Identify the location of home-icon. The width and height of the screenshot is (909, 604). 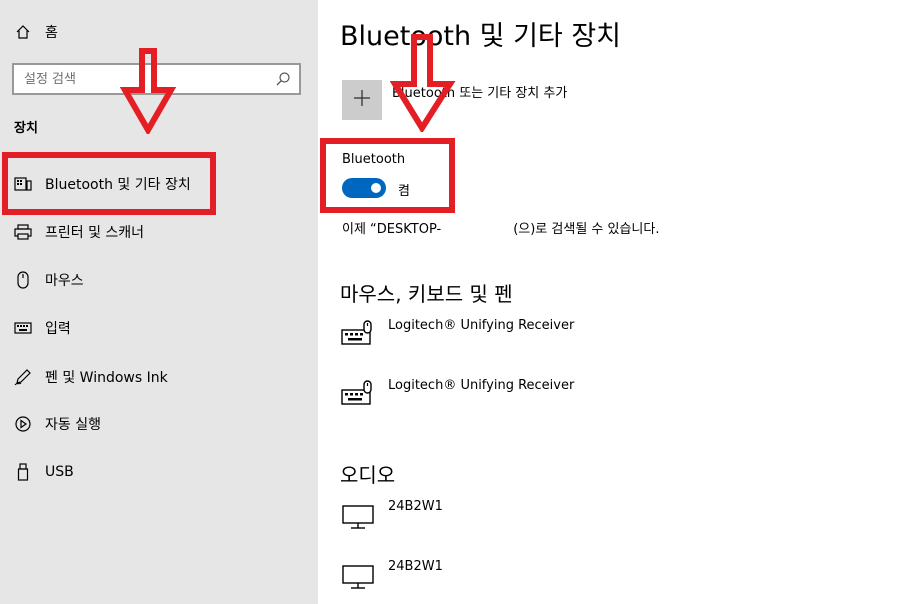
(23, 32).